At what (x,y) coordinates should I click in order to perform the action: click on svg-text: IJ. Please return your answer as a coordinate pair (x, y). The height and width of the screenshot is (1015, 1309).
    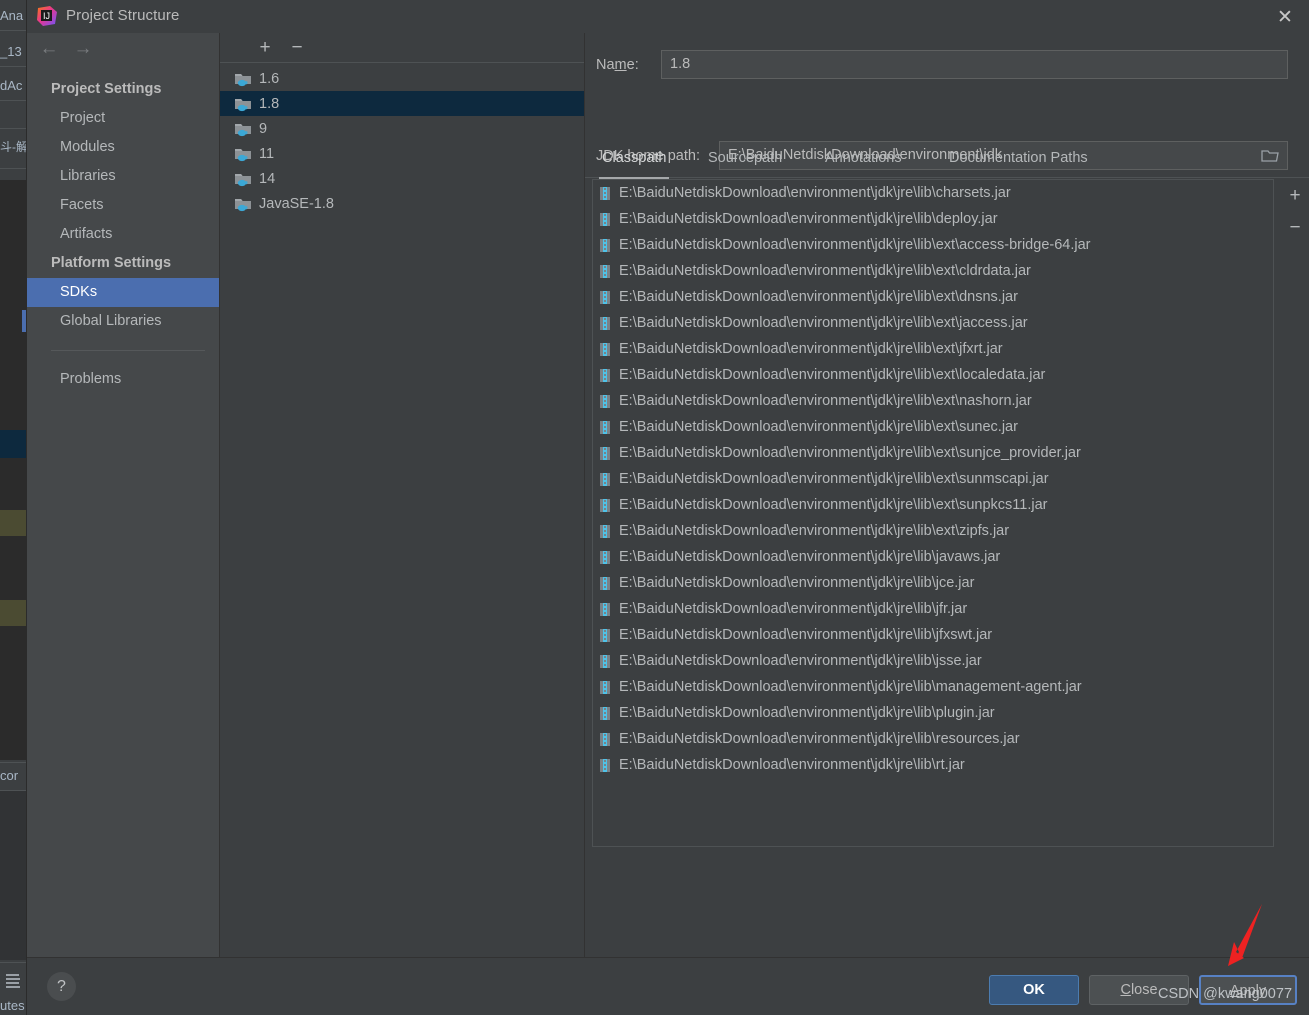
    Looking at the image, I should click on (46, 16).